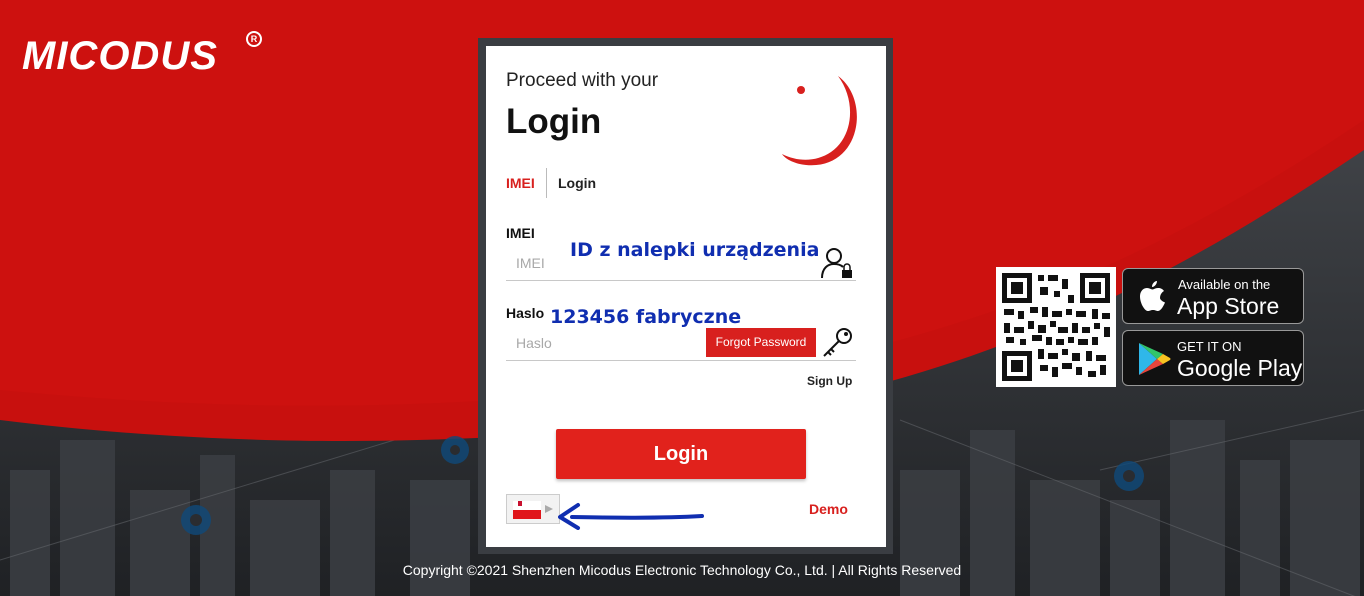 This screenshot has height=596, width=1364. What do you see at coordinates (525, 313) in the screenshot?
I see `password-label: Haslo` at bounding box center [525, 313].